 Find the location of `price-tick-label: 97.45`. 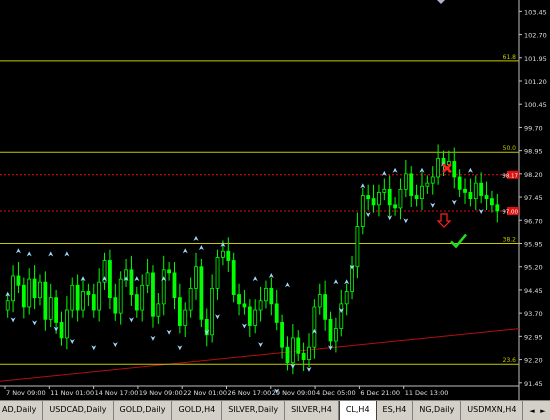

price-tick-label: 97.45 is located at coordinates (533, 198).